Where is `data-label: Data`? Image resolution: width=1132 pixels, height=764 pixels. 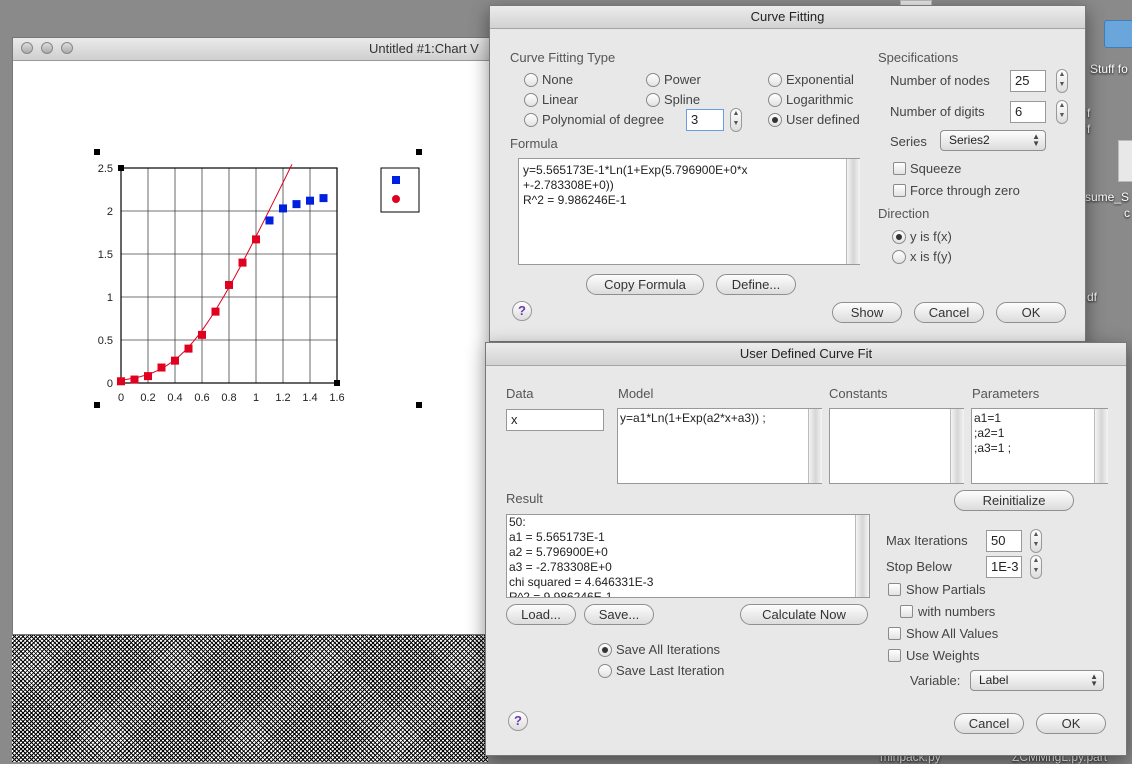
data-label: Data is located at coordinates (520, 393).